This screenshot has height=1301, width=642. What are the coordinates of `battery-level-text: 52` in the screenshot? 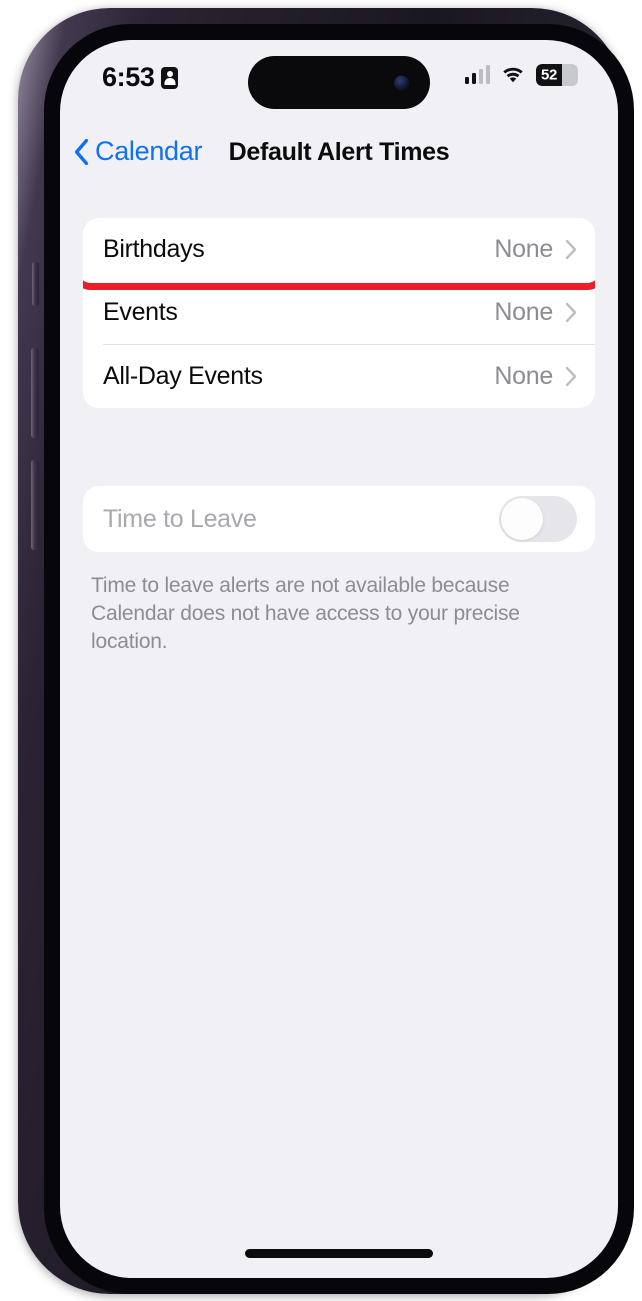 It's located at (549, 75).